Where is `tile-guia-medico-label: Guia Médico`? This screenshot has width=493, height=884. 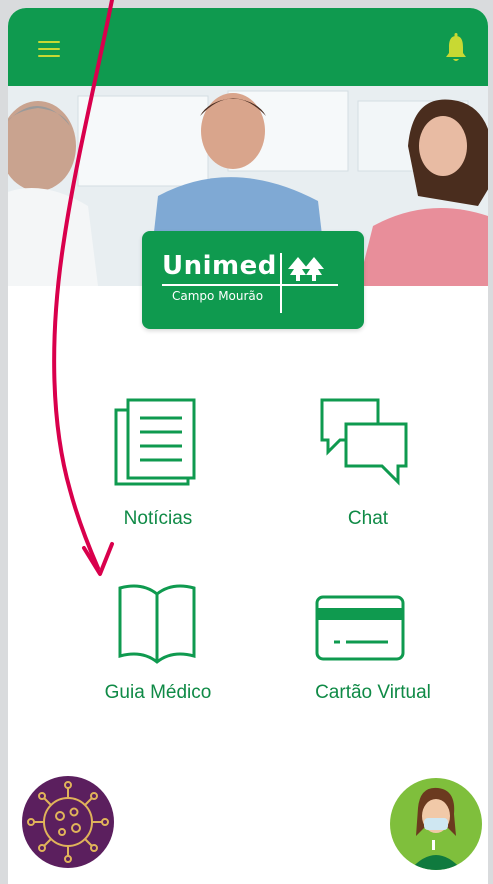 tile-guia-medico-label: Guia Médico is located at coordinates (158, 692).